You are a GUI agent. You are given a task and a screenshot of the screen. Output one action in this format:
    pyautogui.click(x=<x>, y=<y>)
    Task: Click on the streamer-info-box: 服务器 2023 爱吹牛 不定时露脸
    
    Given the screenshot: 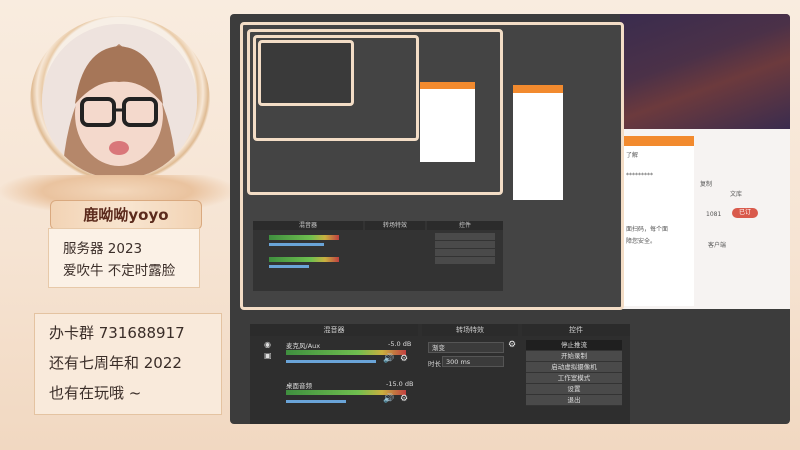 What is the action you would take?
    pyautogui.click(x=124, y=258)
    